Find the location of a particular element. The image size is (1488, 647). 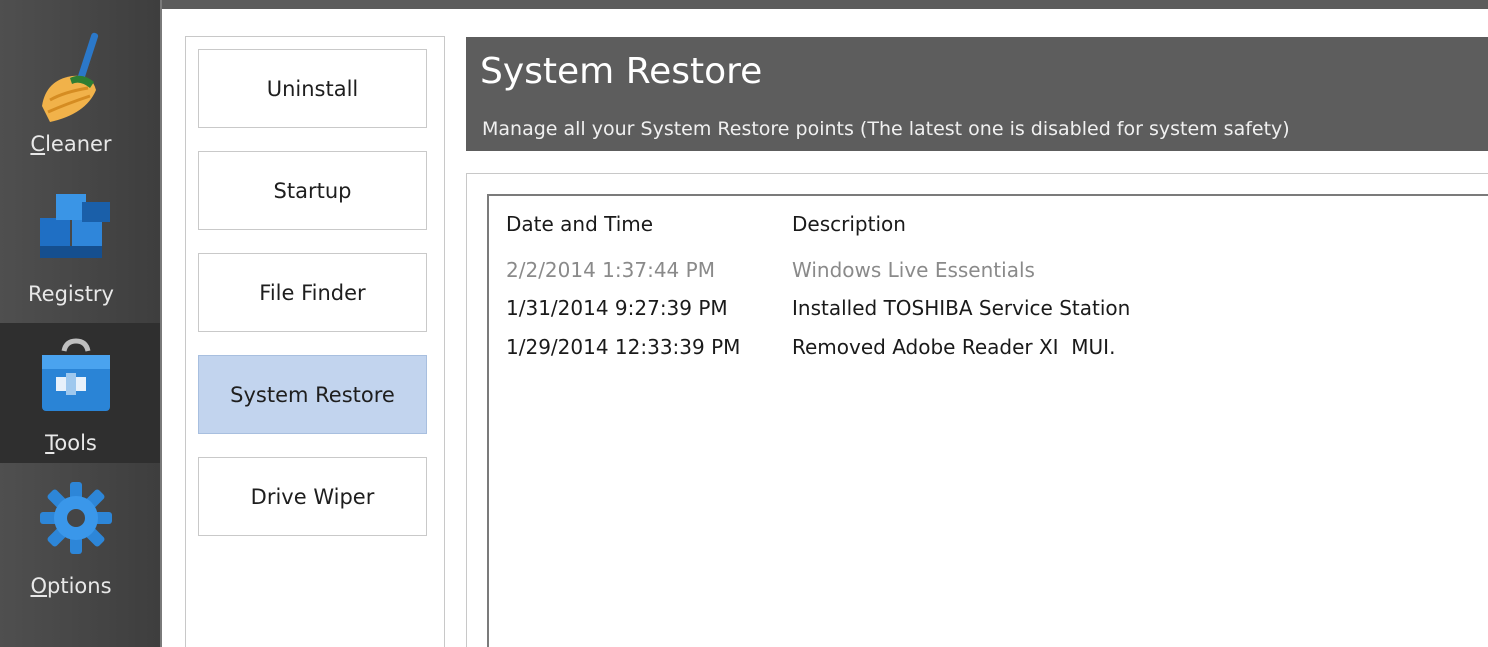

top-strip is located at coordinates (825, 4).